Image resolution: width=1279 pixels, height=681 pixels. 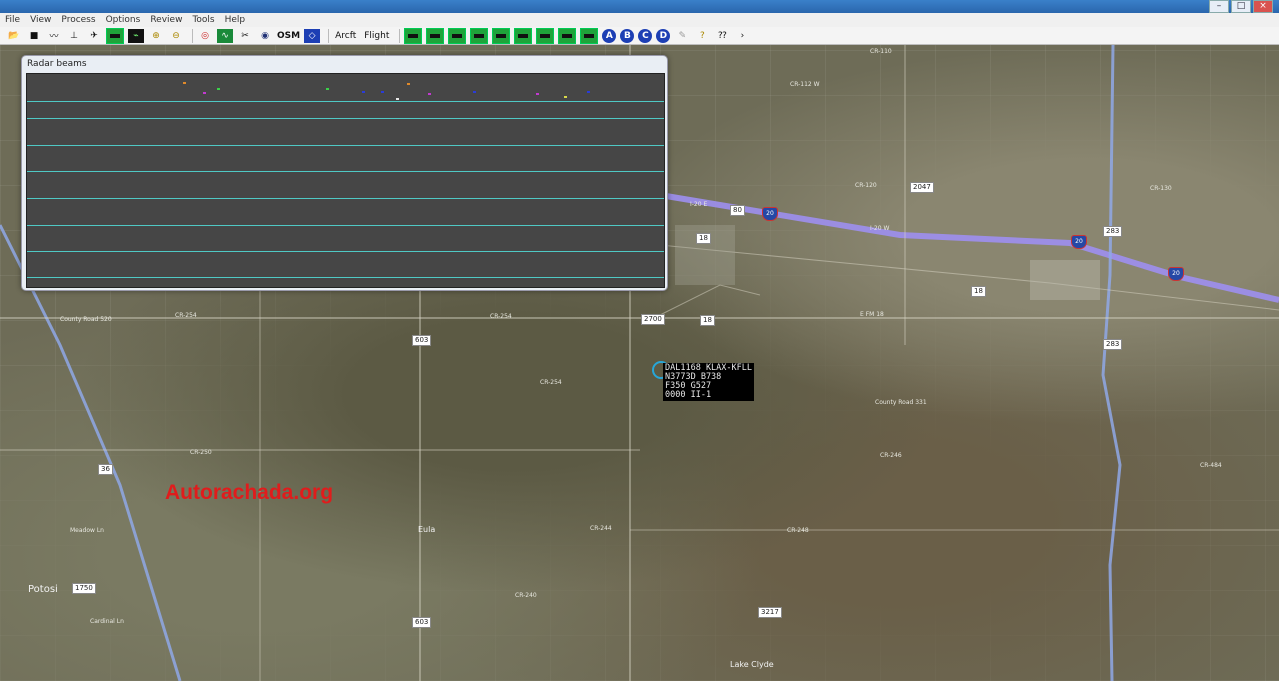 I want to click on road-label: CR-250, so click(x=201, y=452).